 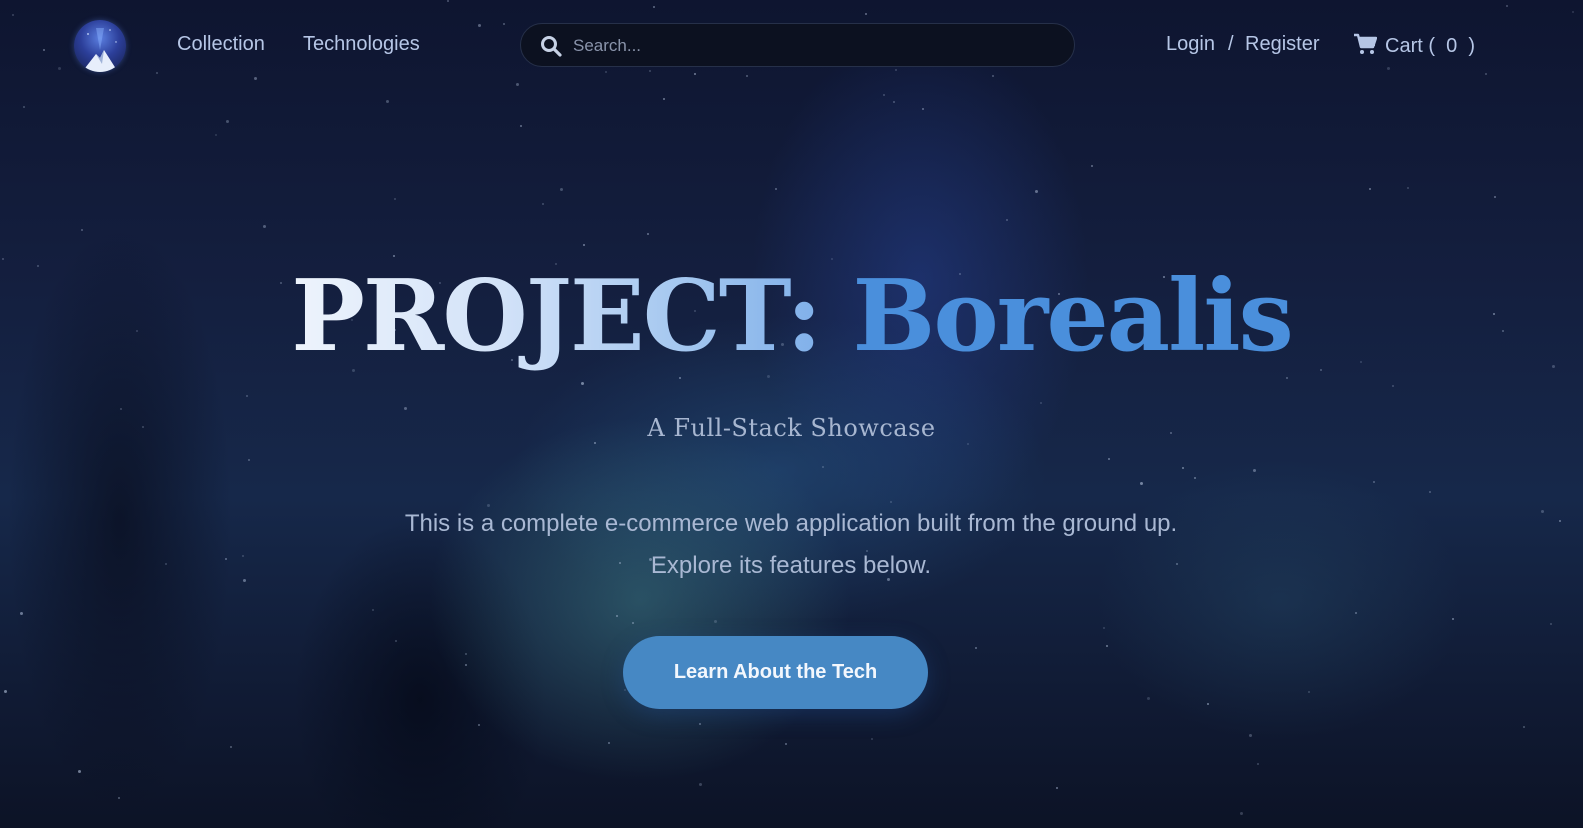 I want to click on register-link: Register, so click(x=1282, y=44).